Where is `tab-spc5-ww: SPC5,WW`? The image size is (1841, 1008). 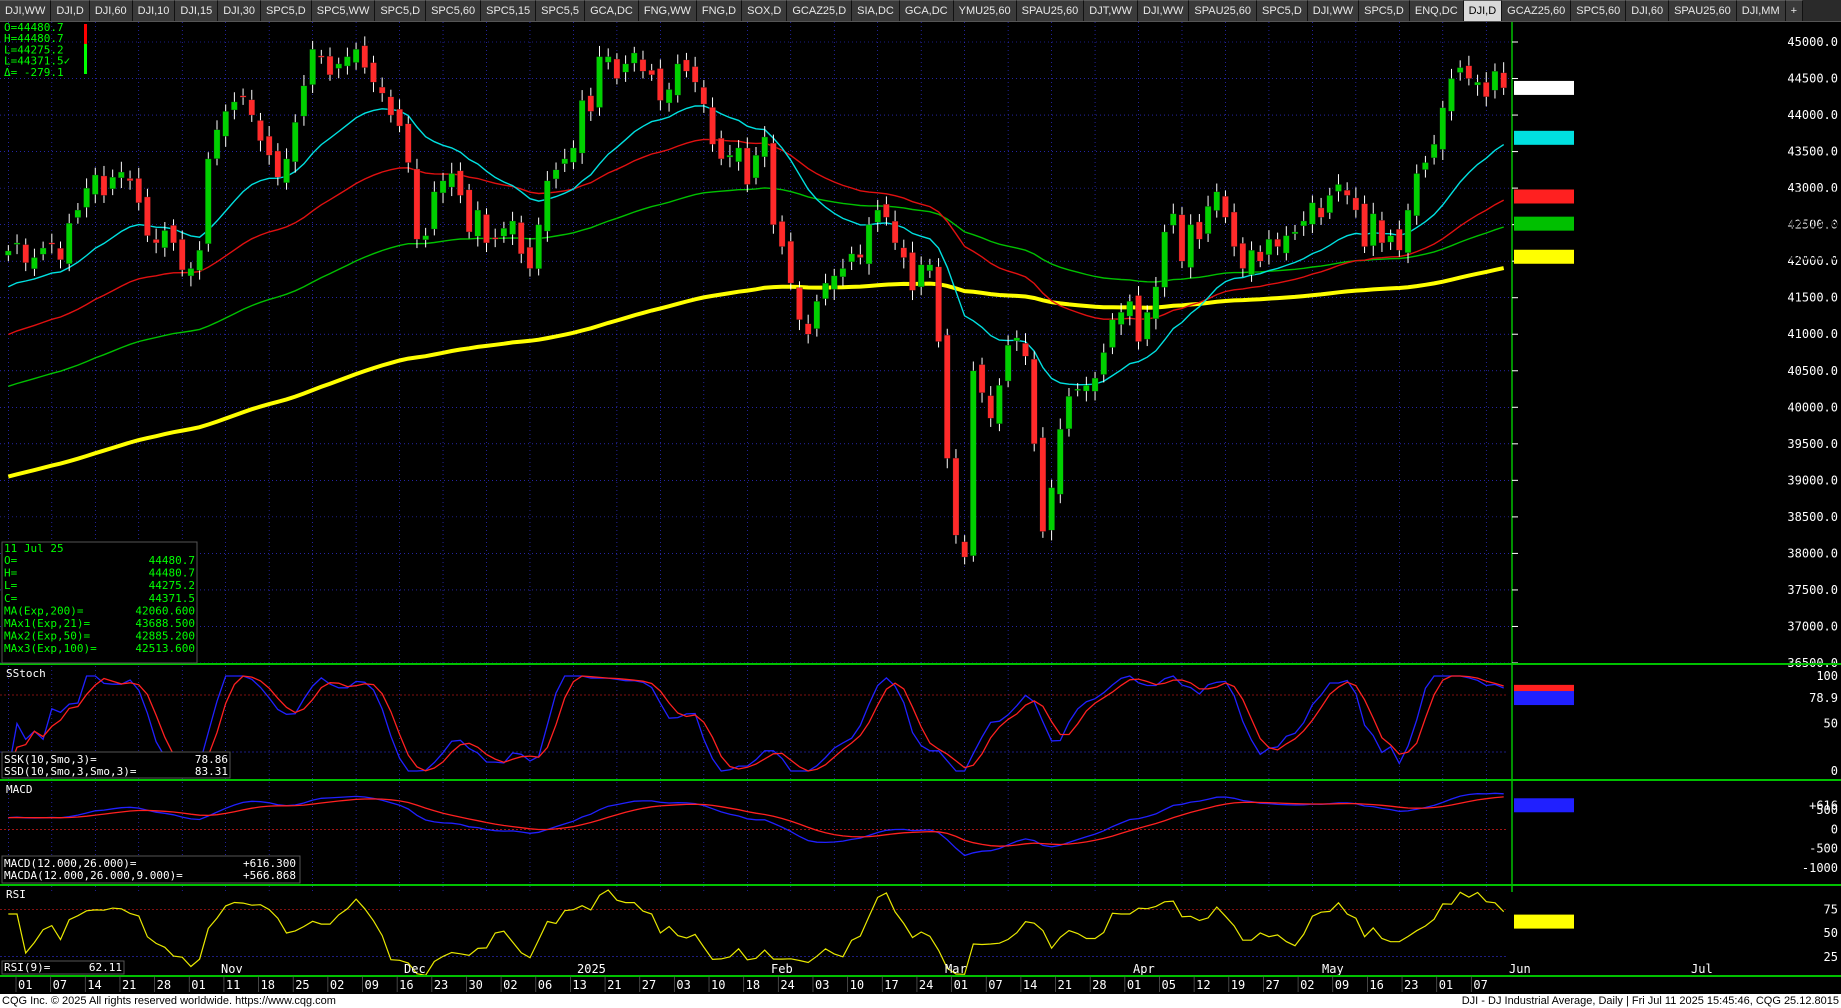
tab-spc5-ww: SPC5,WW is located at coordinates (343, 10).